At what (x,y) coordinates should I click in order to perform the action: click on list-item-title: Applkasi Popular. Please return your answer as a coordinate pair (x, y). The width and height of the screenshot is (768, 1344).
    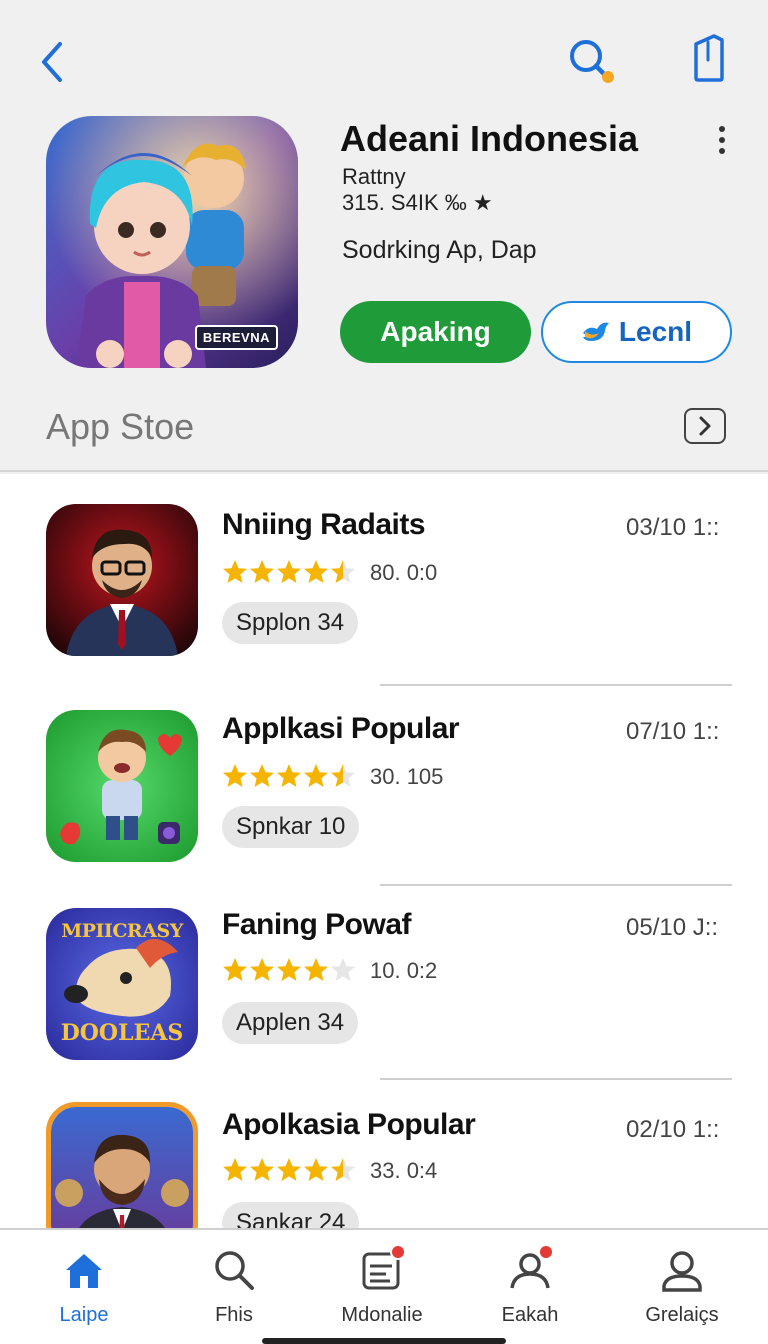
    Looking at the image, I should click on (341, 728).